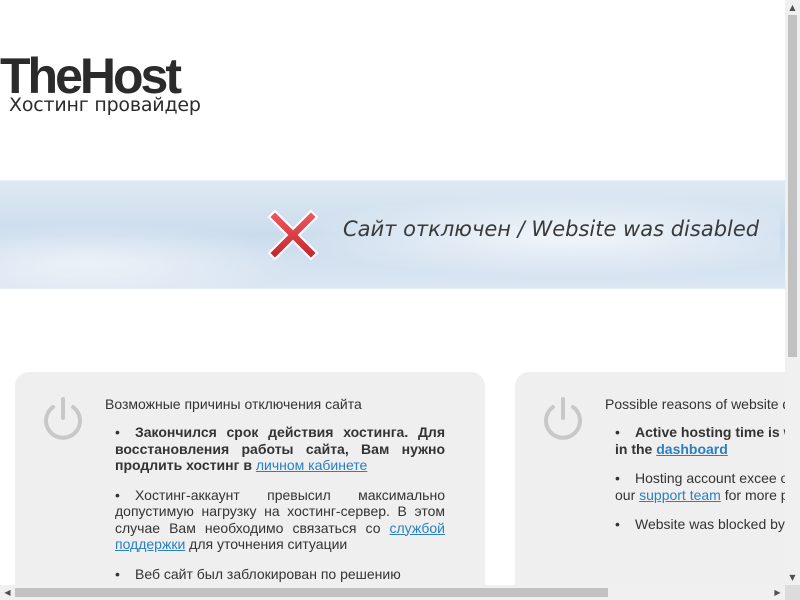 The width and height of the screenshot is (800, 600). Describe the element at coordinates (268, 573) in the screenshot. I see `reason-text: Веб сайт был заблокирован по решению` at that location.